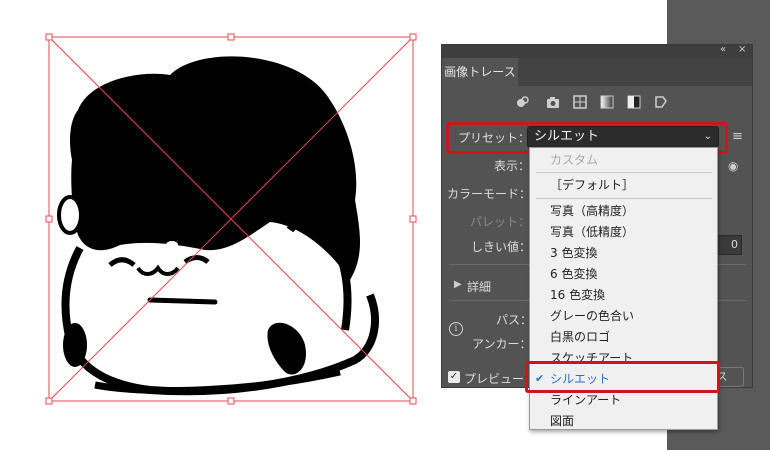  What do you see at coordinates (597, 51) in the screenshot?
I see `panel-header-bar: « ×` at bounding box center [597, 51].